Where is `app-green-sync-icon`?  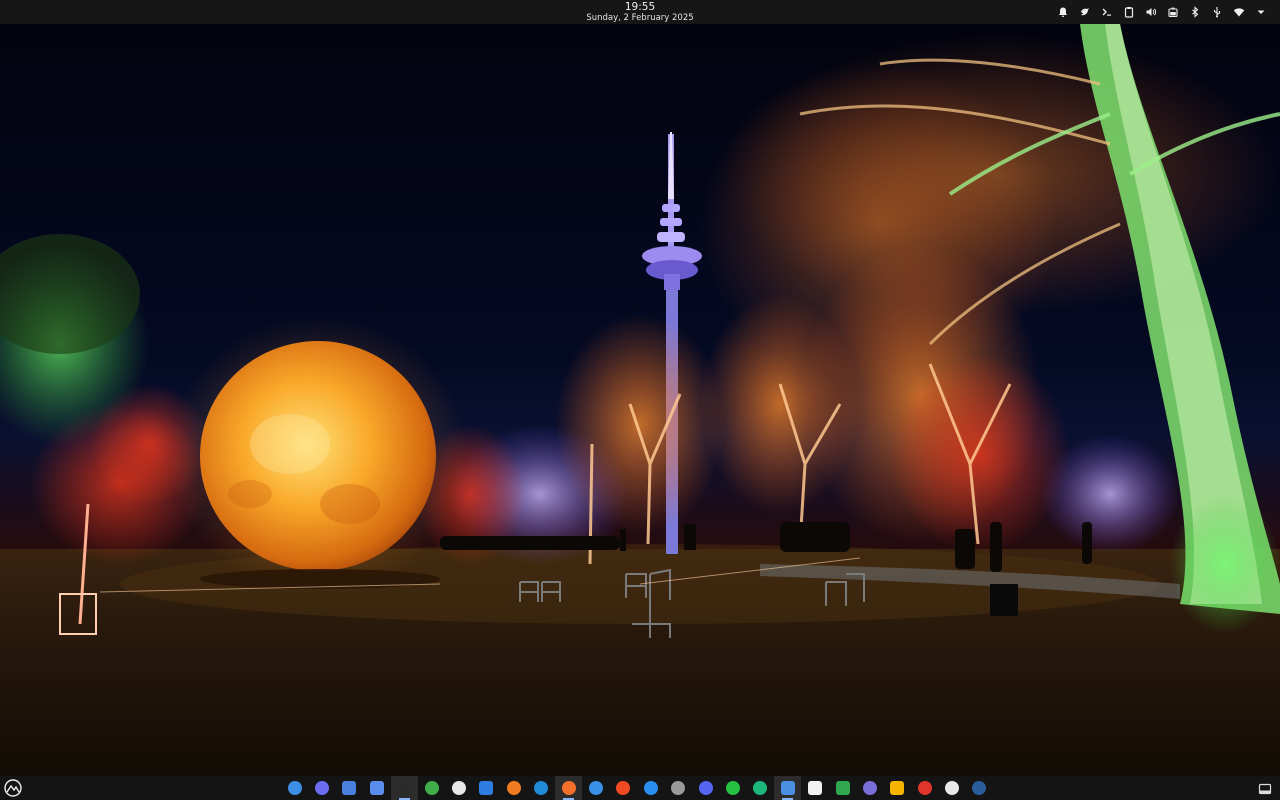 app-green-sync-icon is located at coordinates (760, 788).